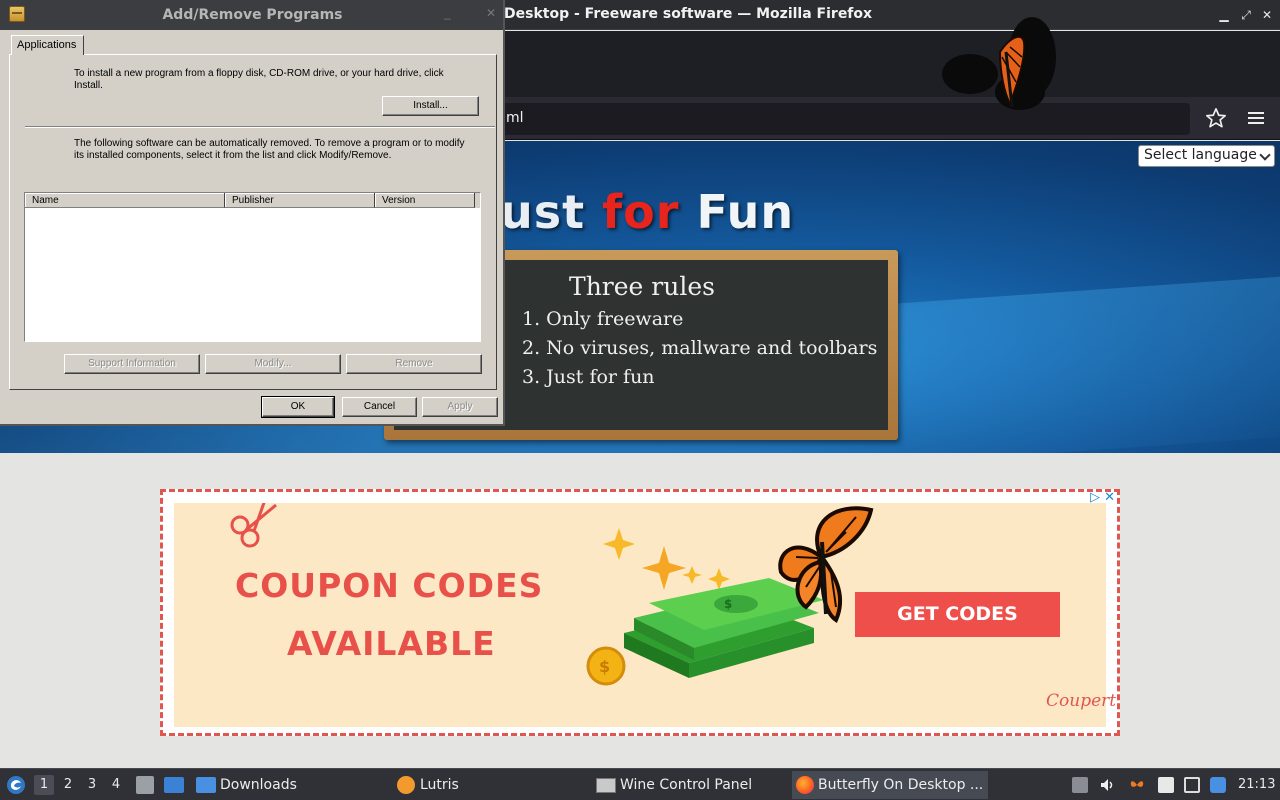  Describe the element at coordinates (379, 407) in the screenshot. I see `cancel-button: Cancel` at that location.